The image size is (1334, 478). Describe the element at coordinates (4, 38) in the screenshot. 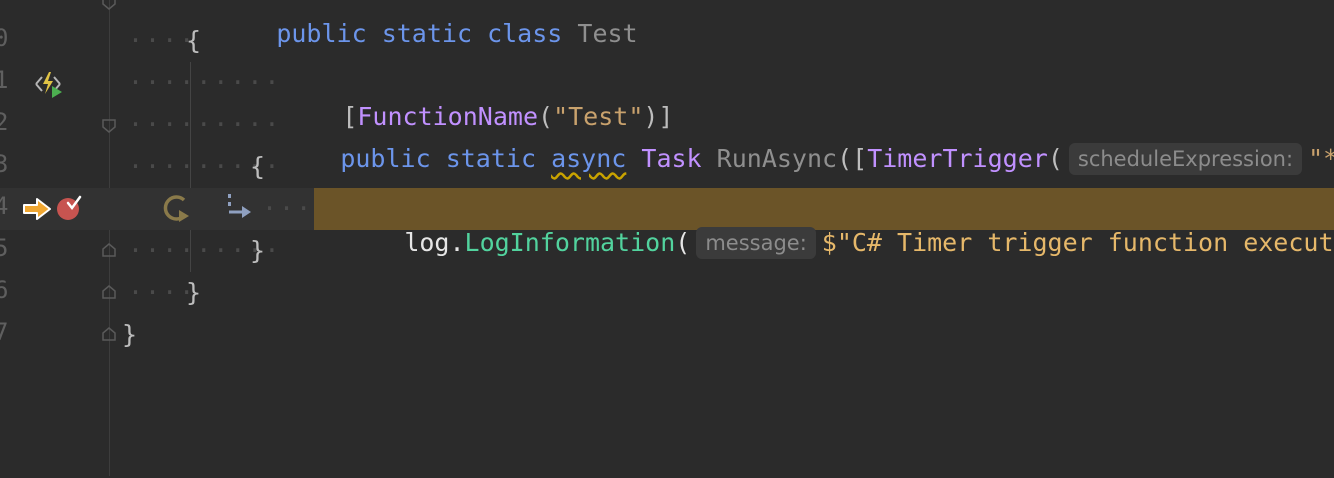

I see `line-number: 0` at that location.